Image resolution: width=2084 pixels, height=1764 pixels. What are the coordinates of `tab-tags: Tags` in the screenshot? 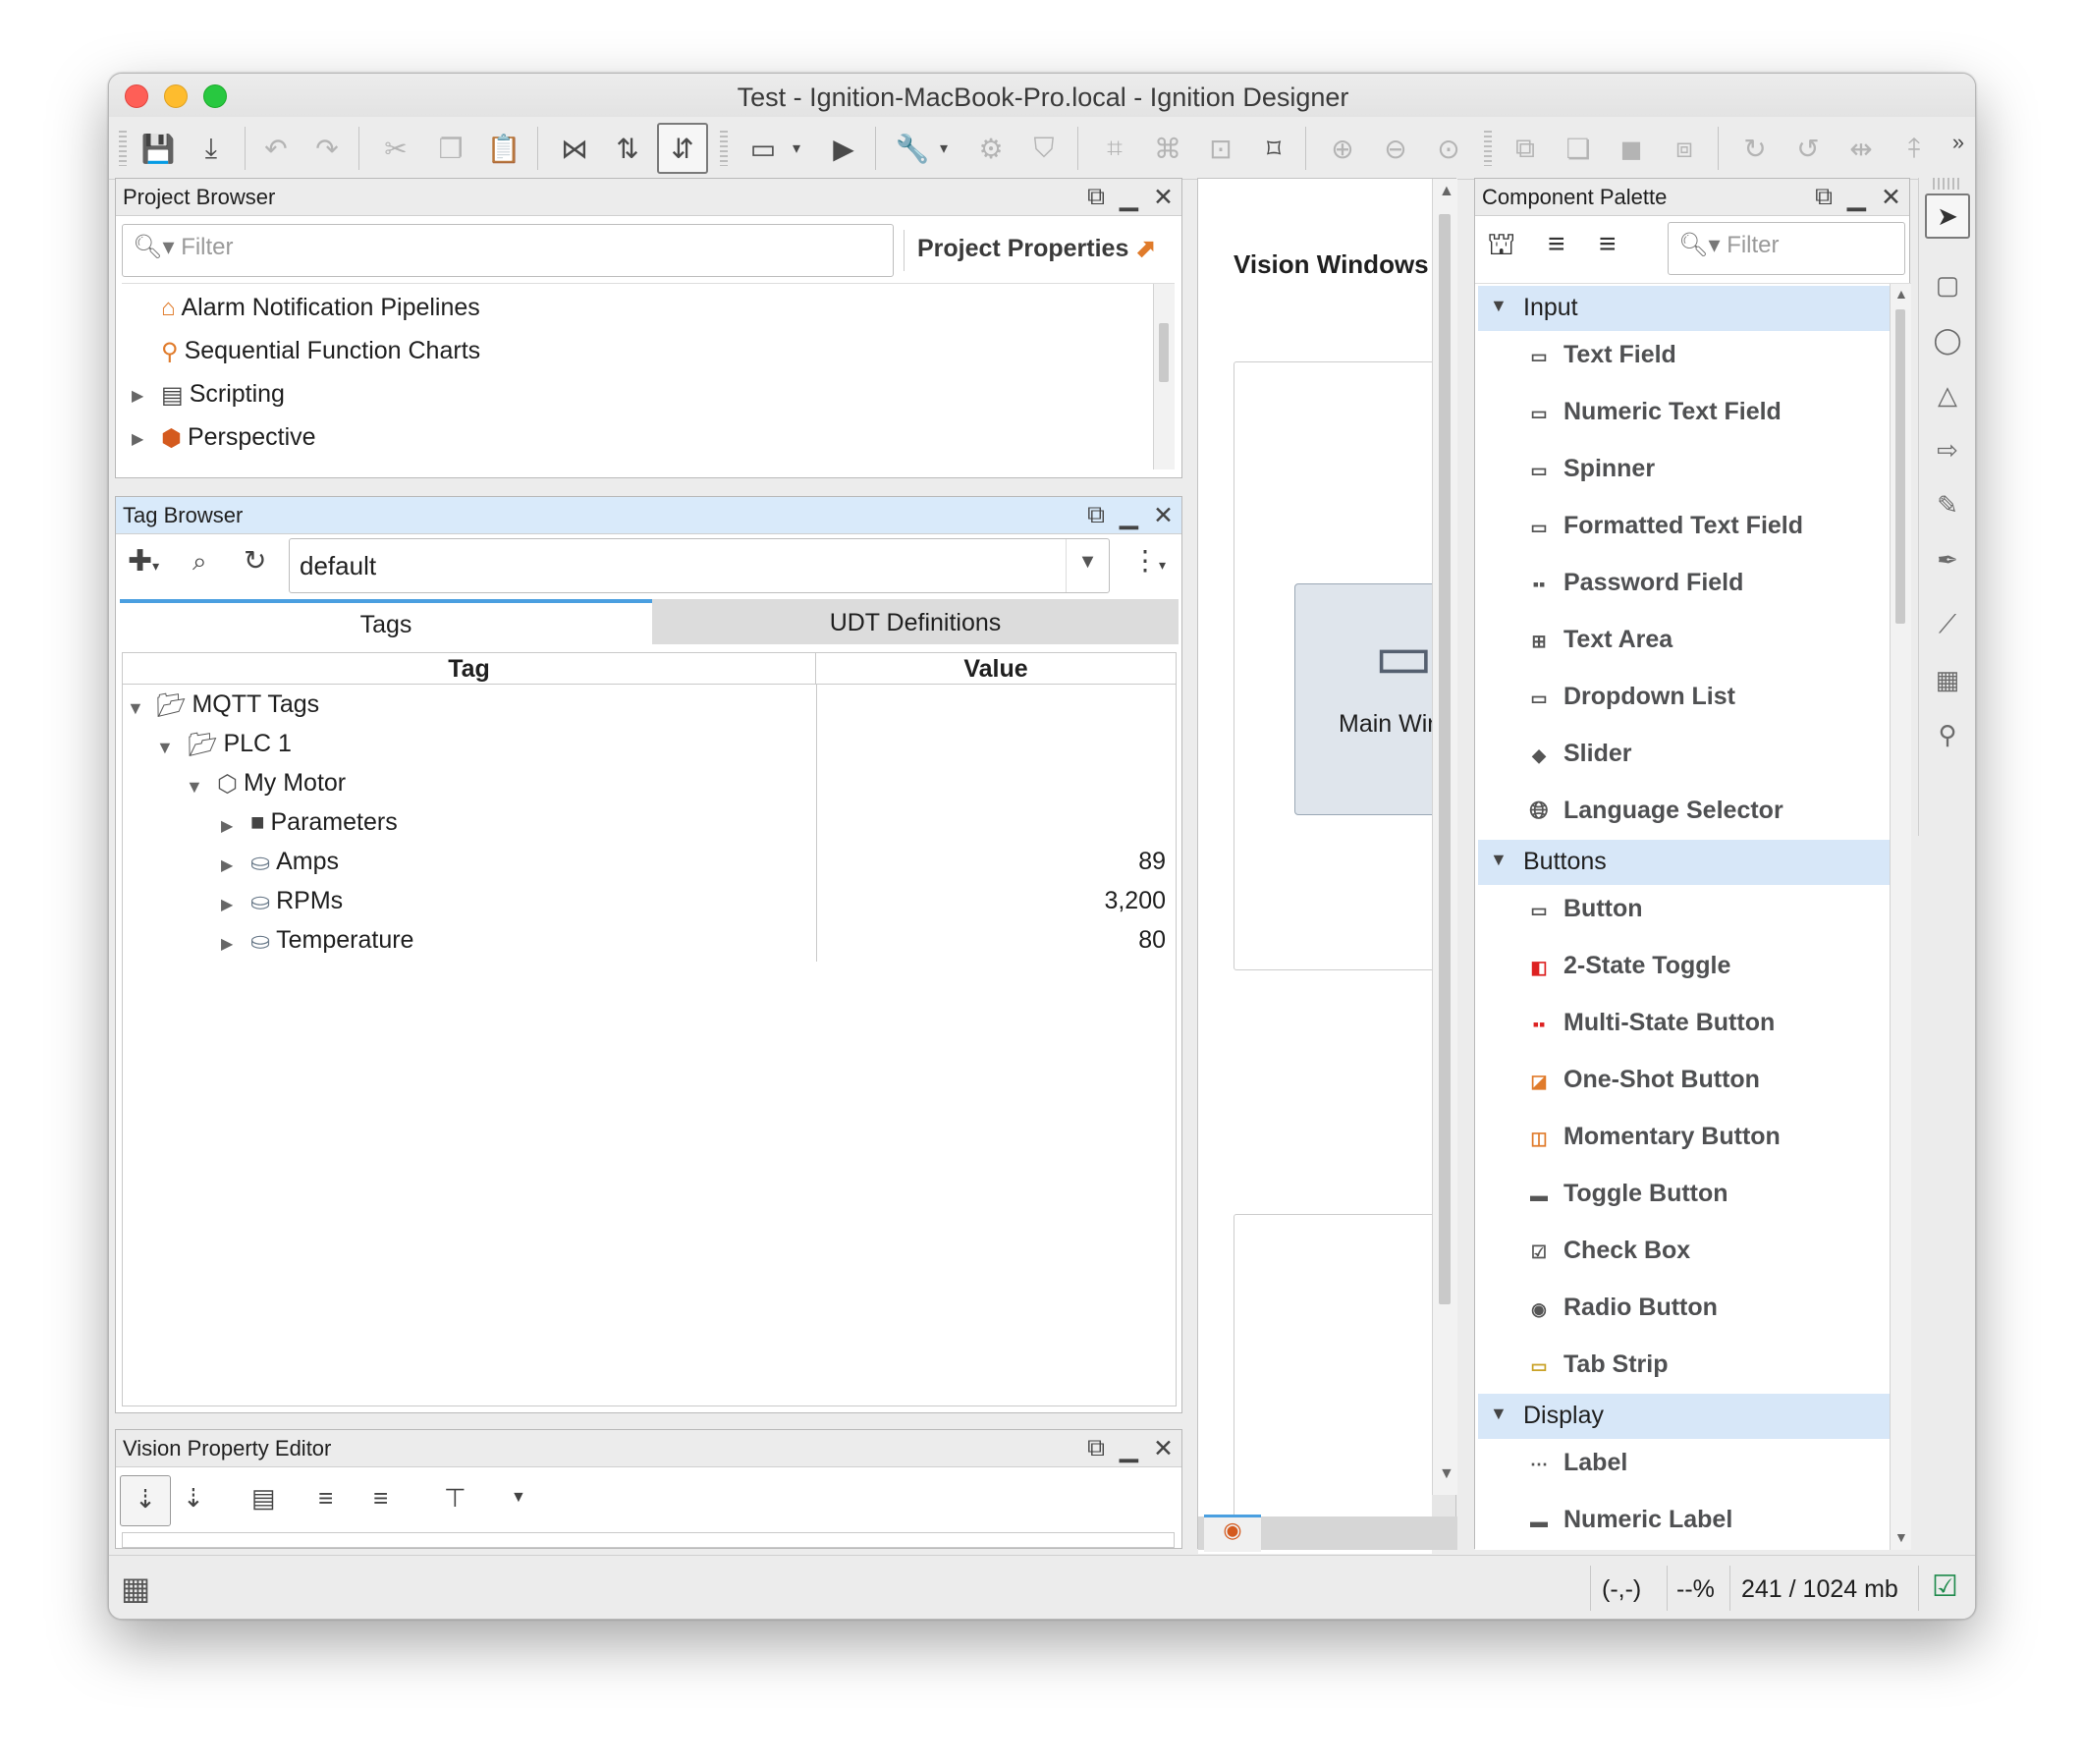 It's located at (386, 621).